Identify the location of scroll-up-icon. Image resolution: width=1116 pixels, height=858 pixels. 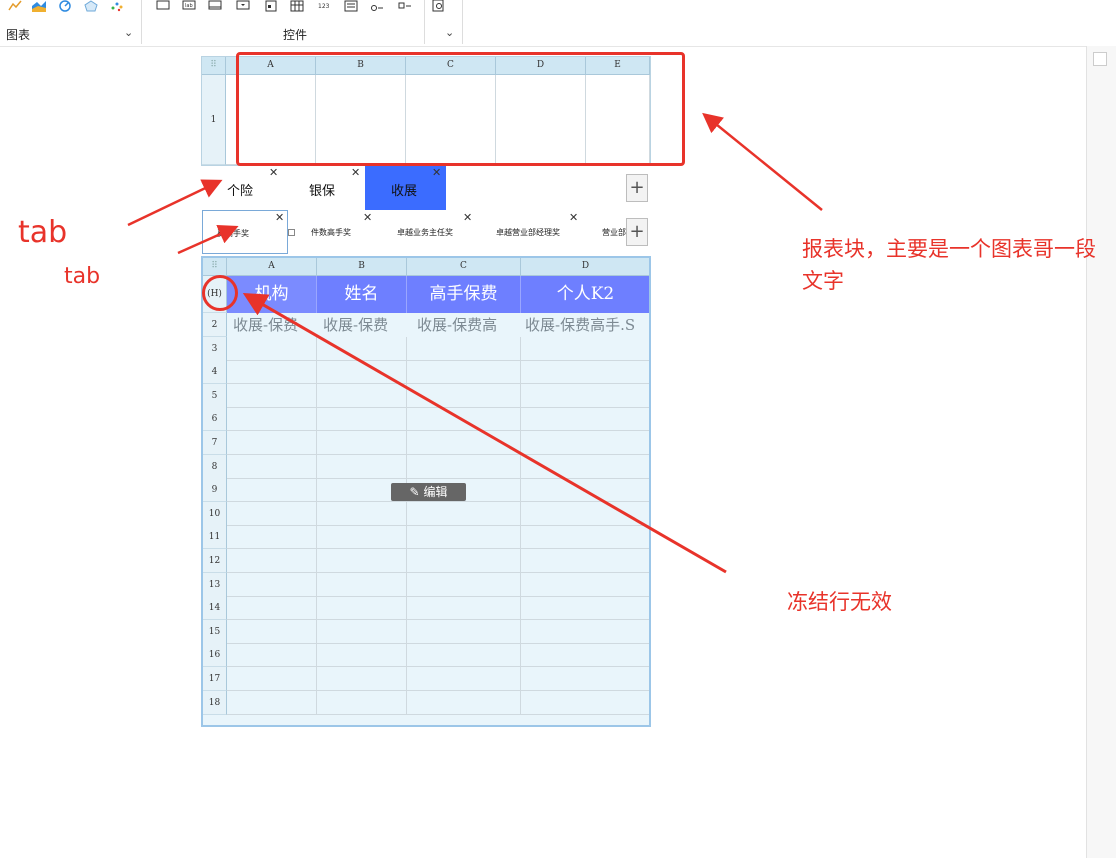
(1100, 59).